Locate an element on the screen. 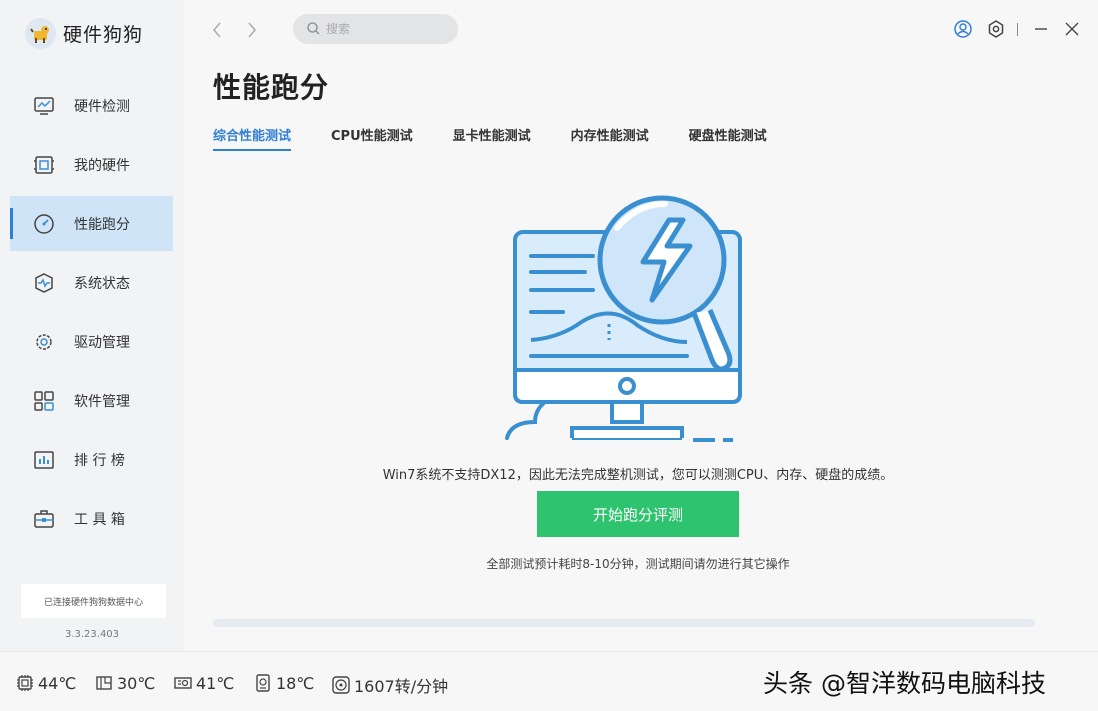 The height and width of the screenshot is (711, 1098). hardware-board-icon is located at coordinates (44, 165).